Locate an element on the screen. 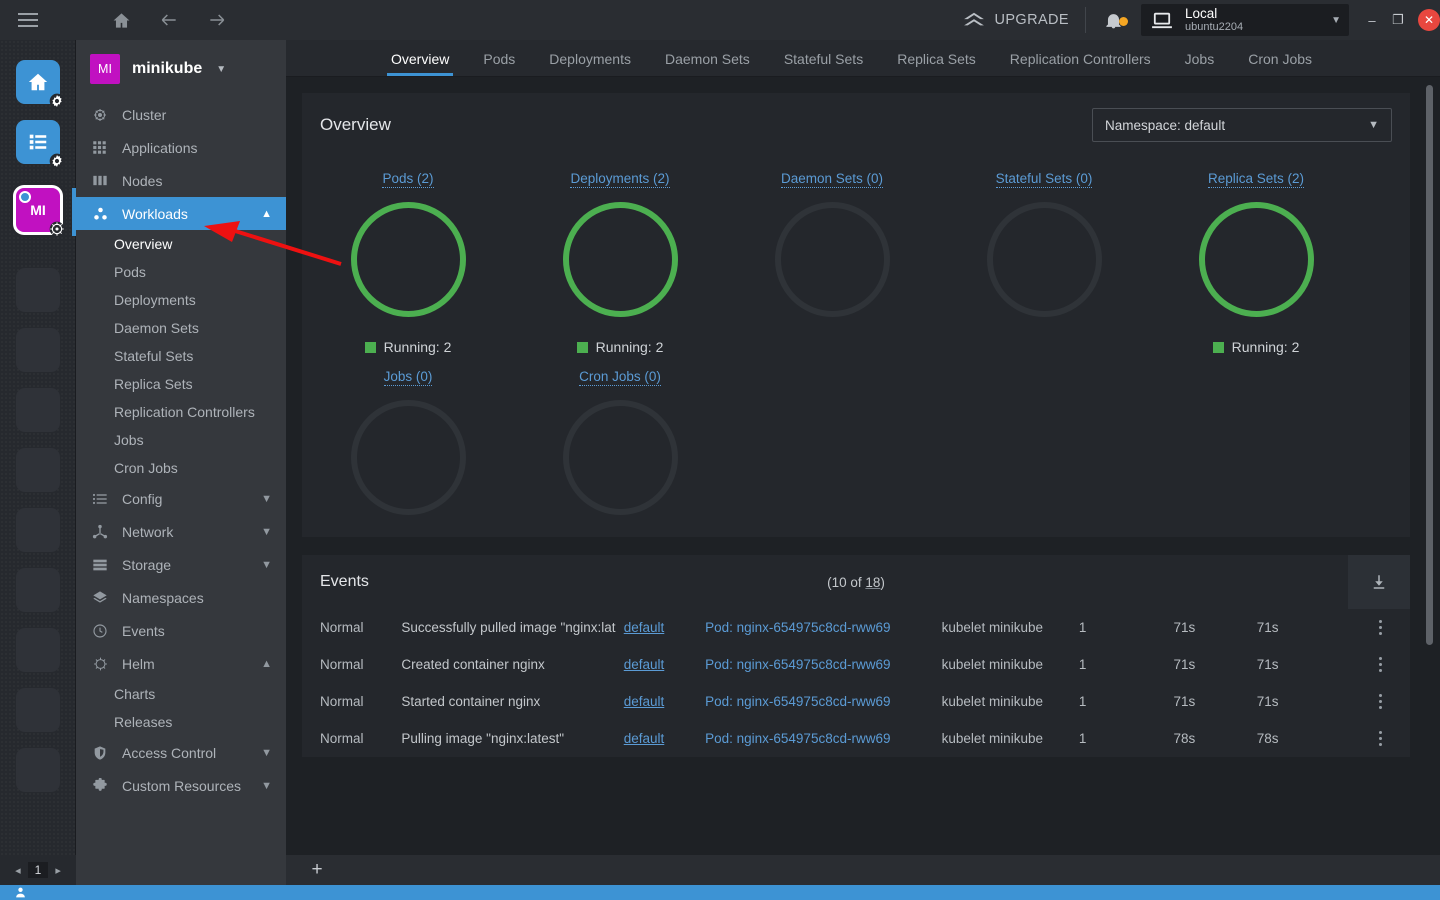  dock-tile-label: MI is located at coordinates (38, 210).